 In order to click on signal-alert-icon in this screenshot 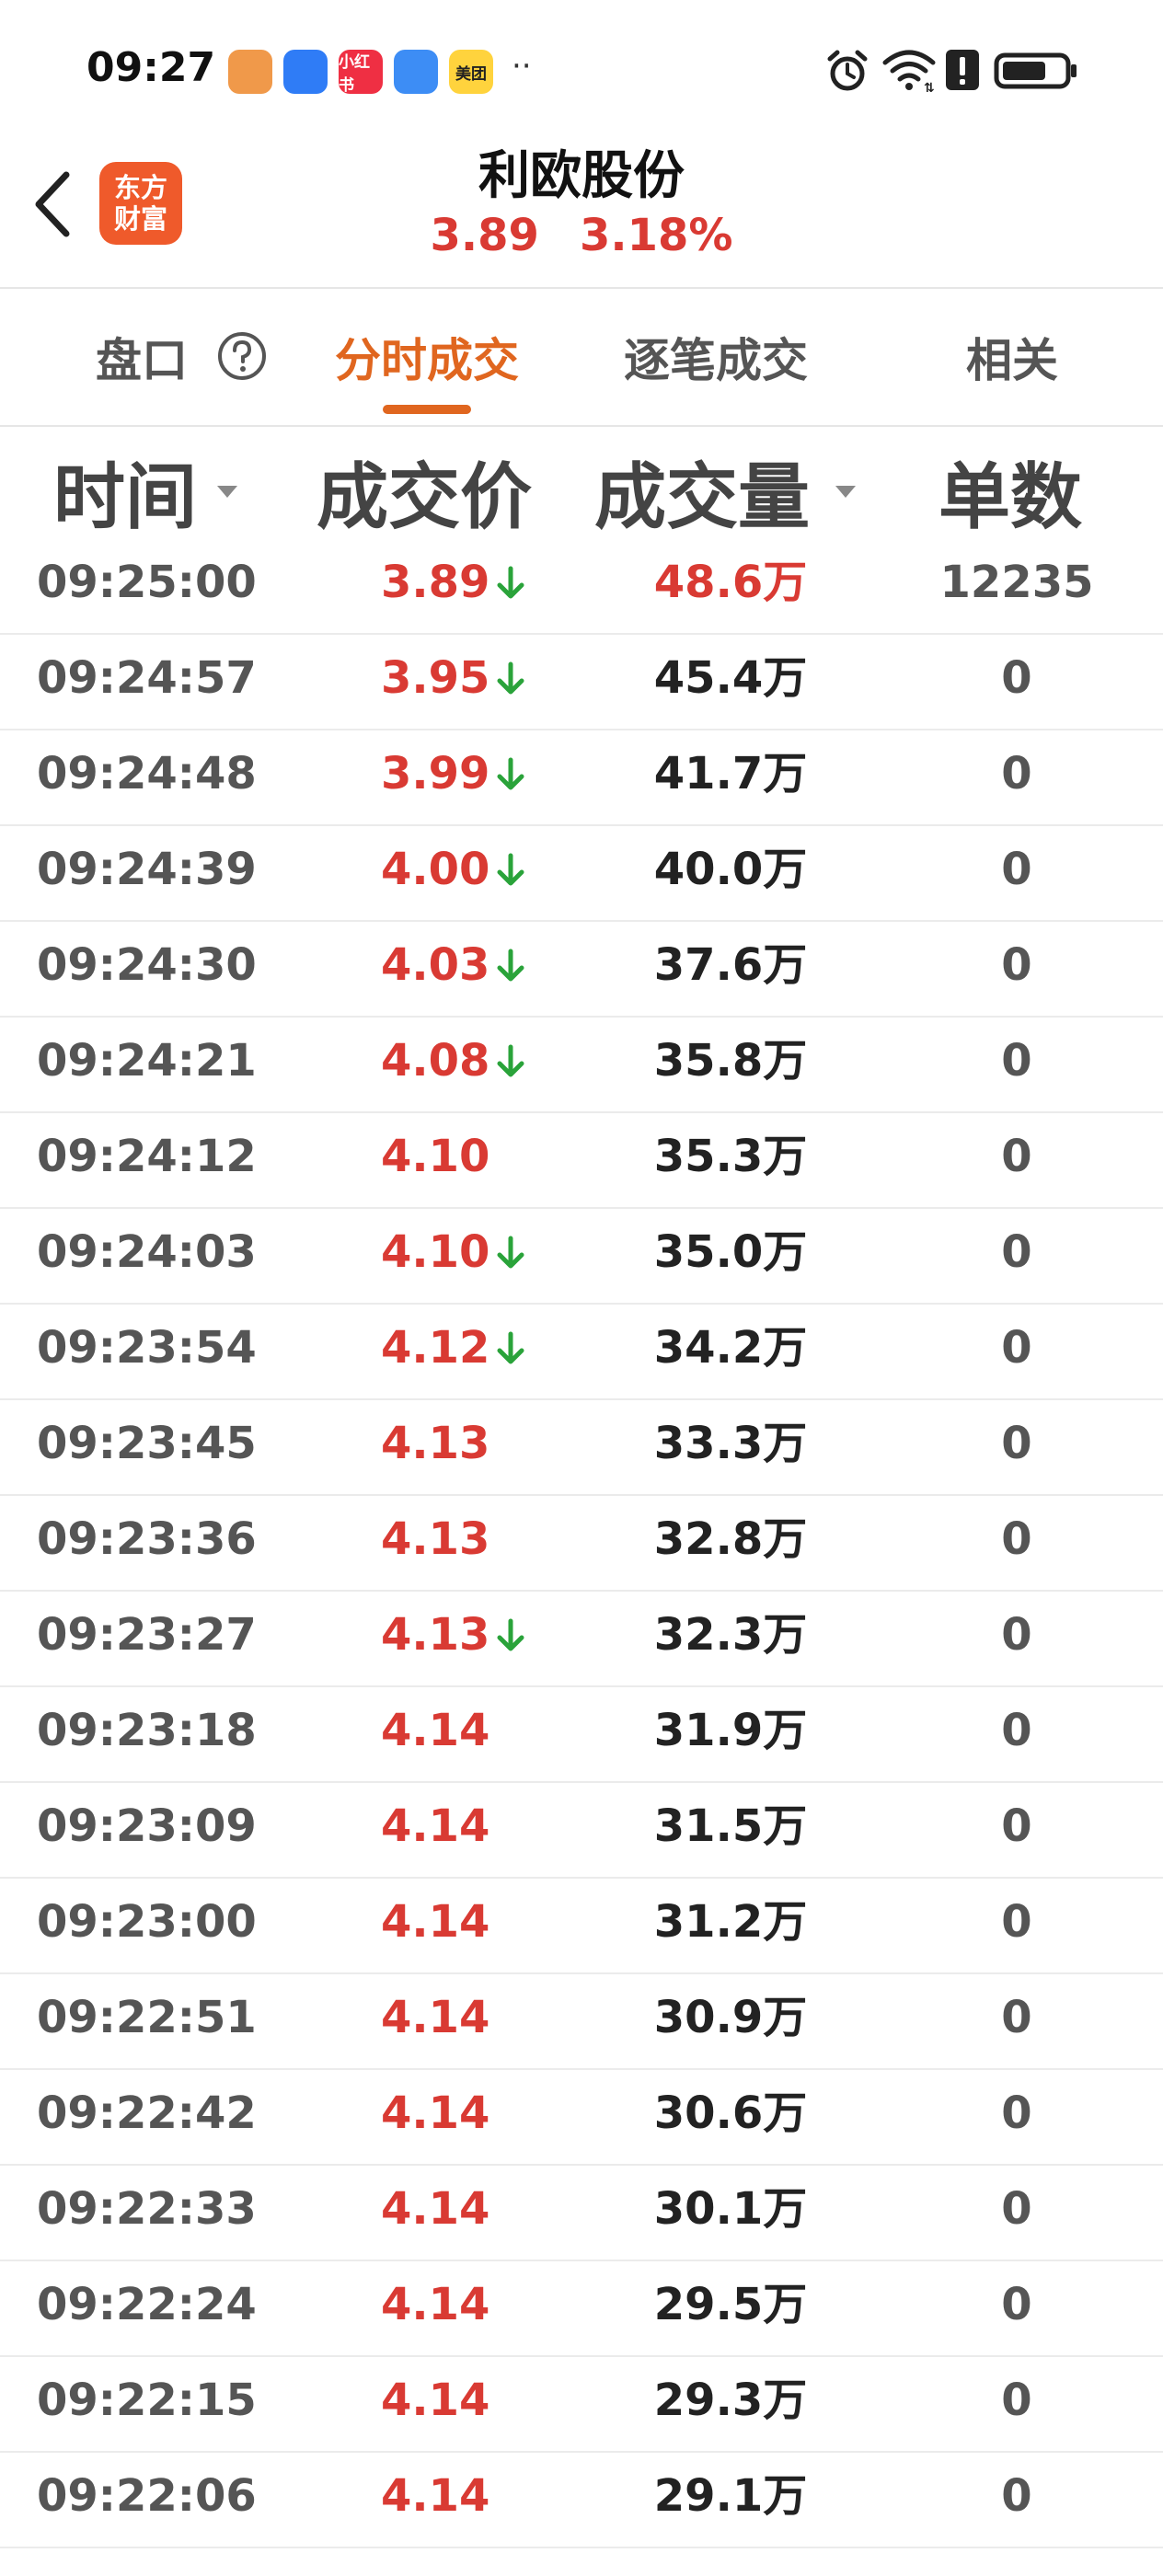, I will do `click(963, 70)`.